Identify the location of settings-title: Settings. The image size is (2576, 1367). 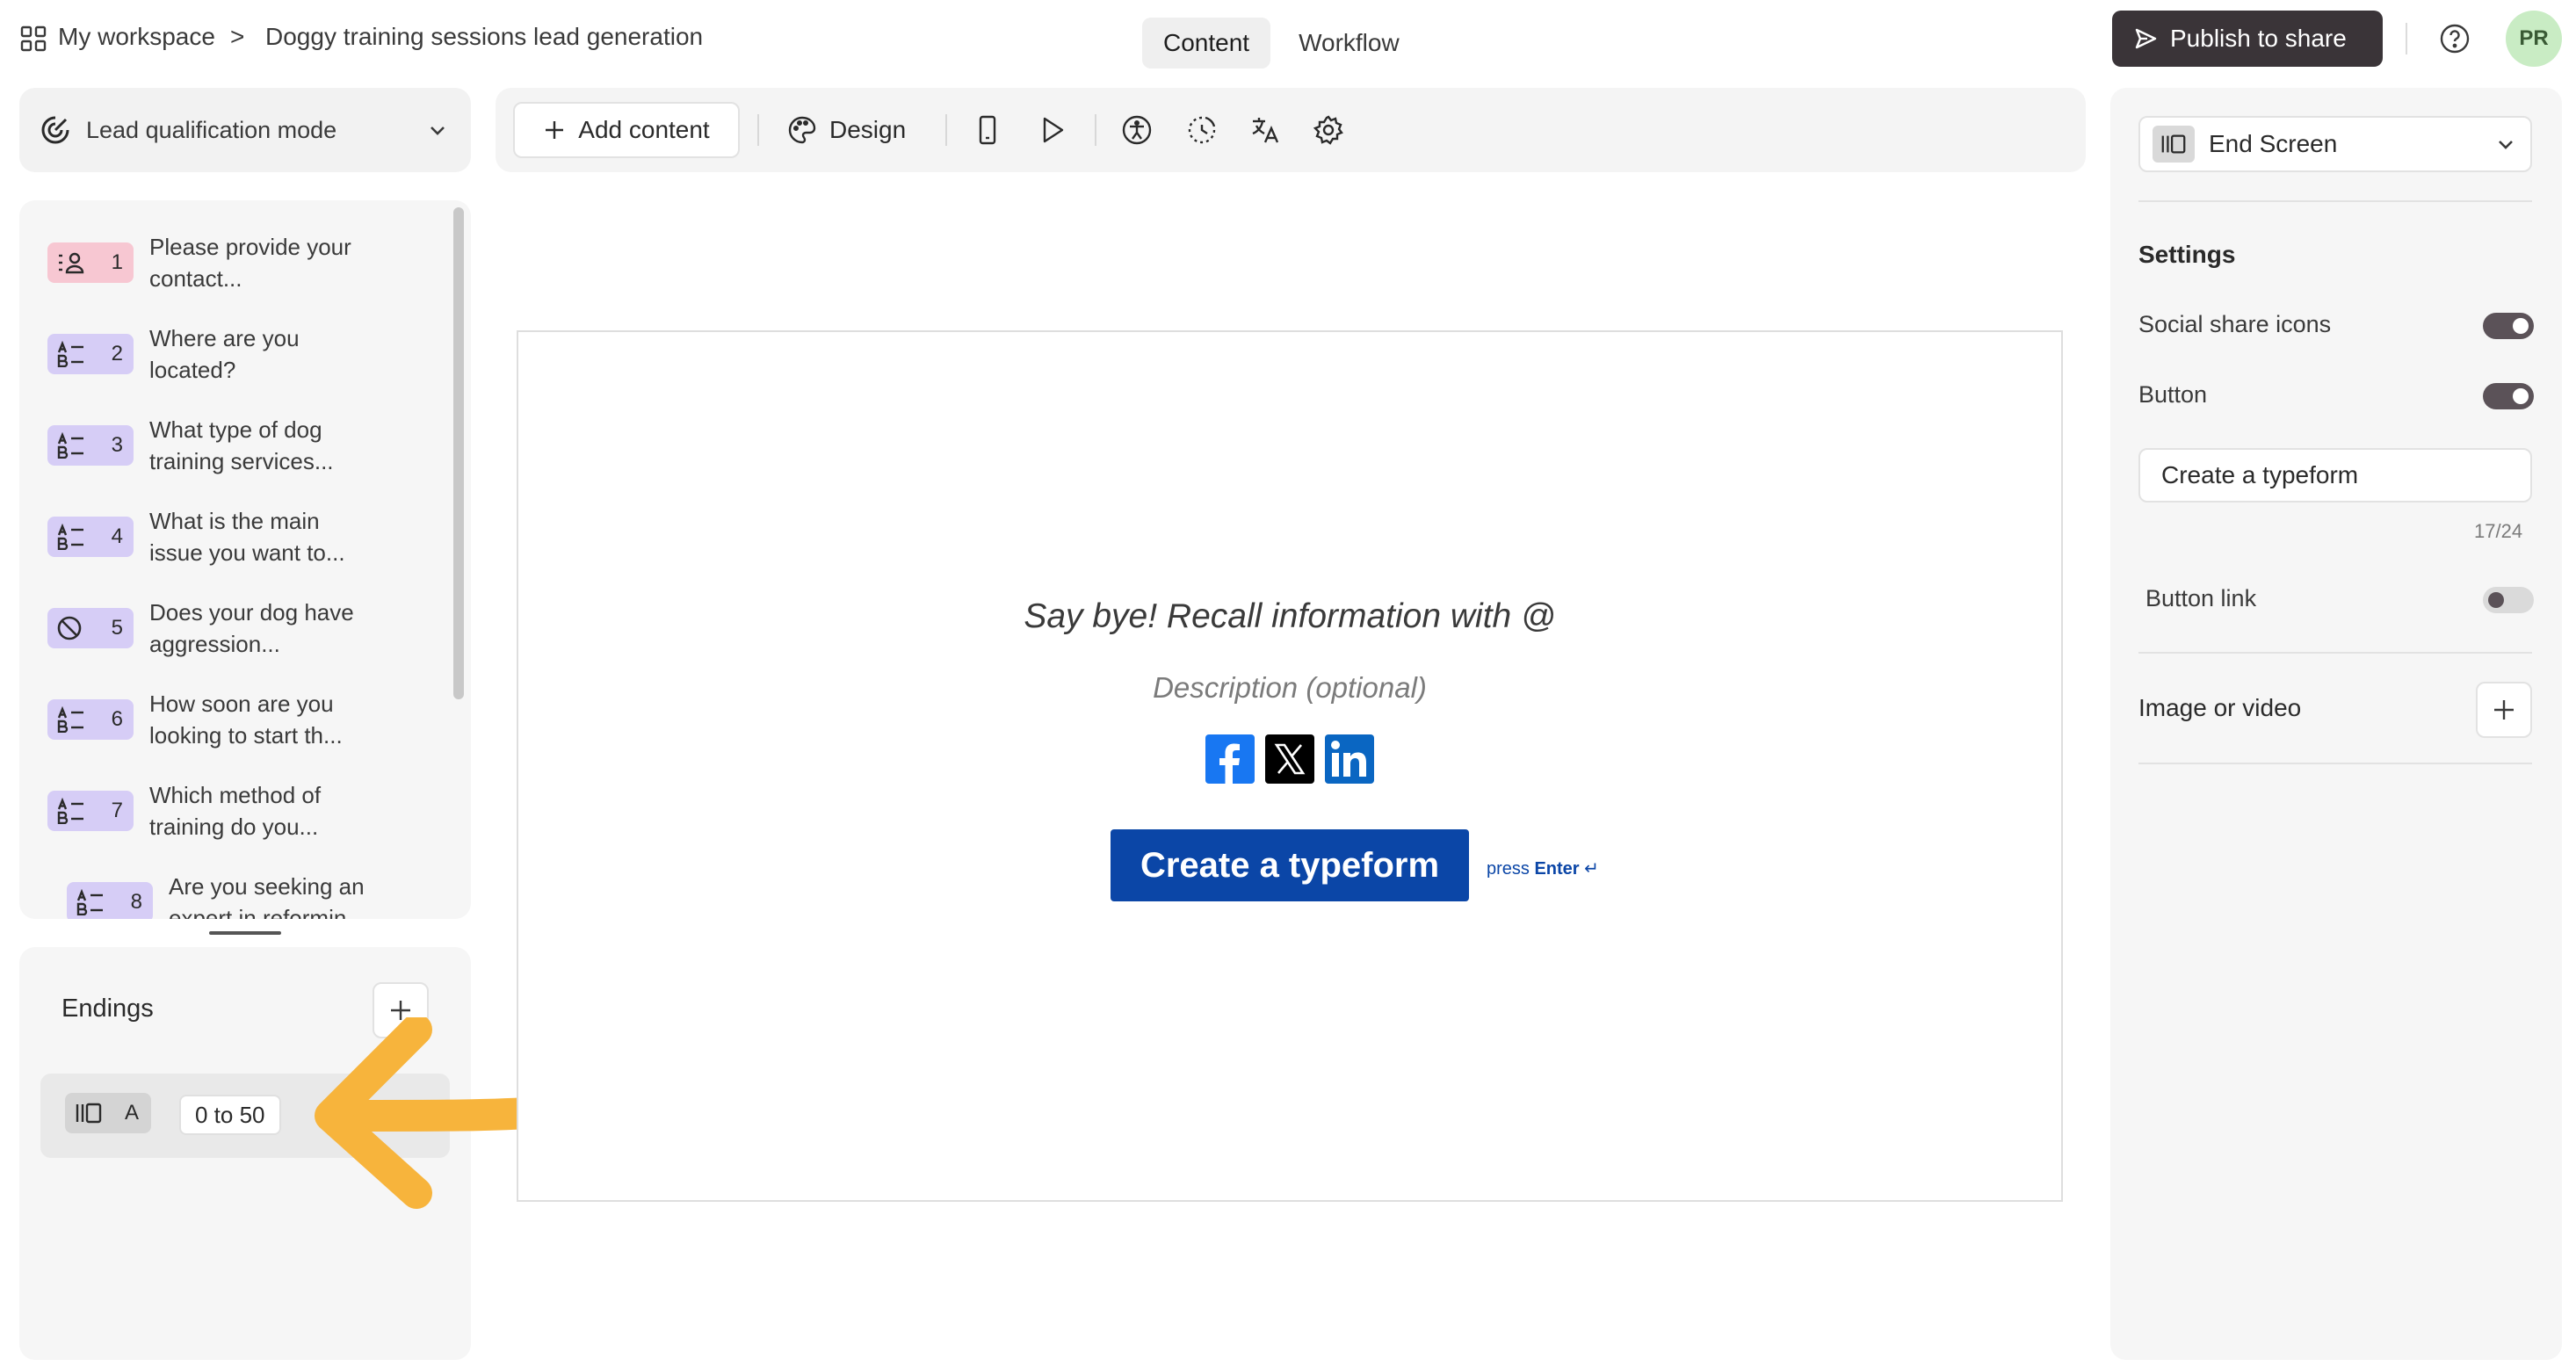
(2187, 254).